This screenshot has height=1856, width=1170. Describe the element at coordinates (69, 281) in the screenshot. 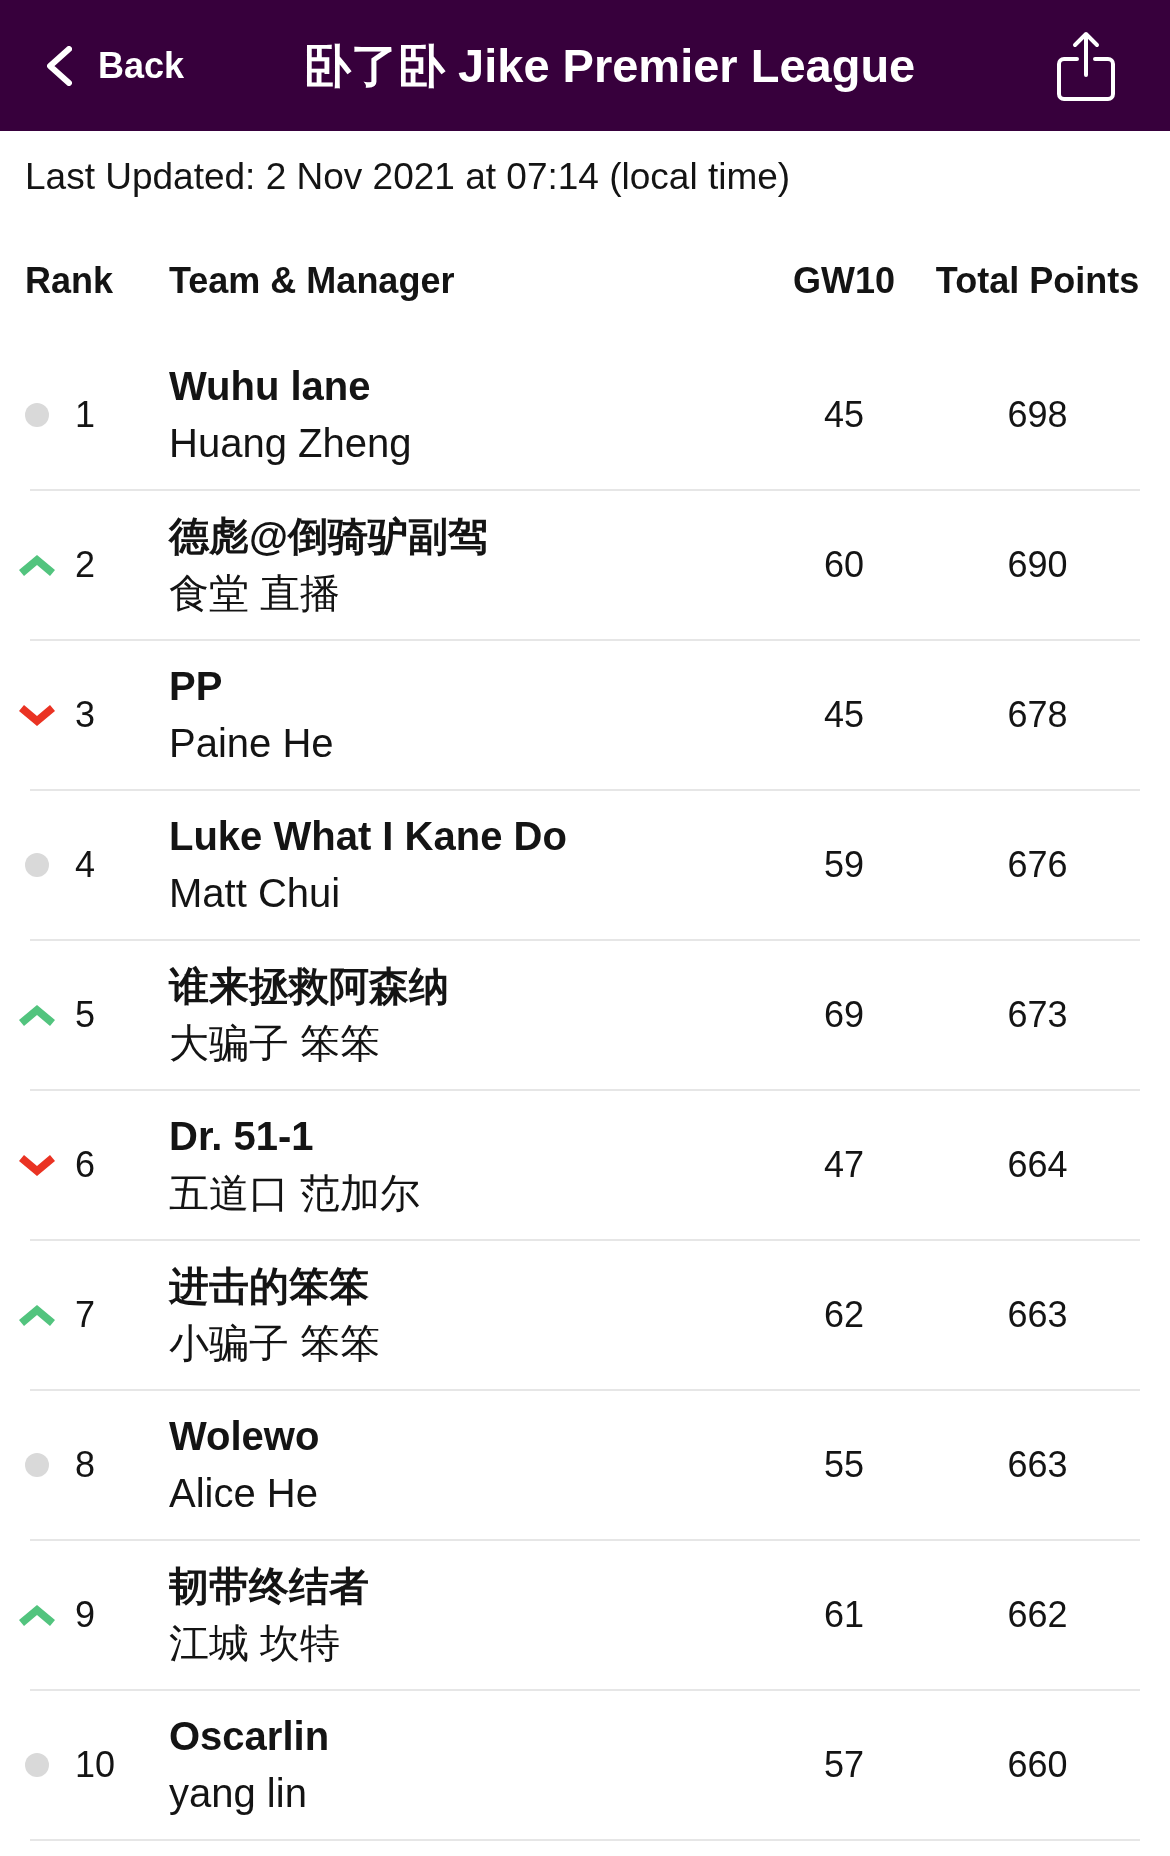

I see `column-header: Rank` at that location.